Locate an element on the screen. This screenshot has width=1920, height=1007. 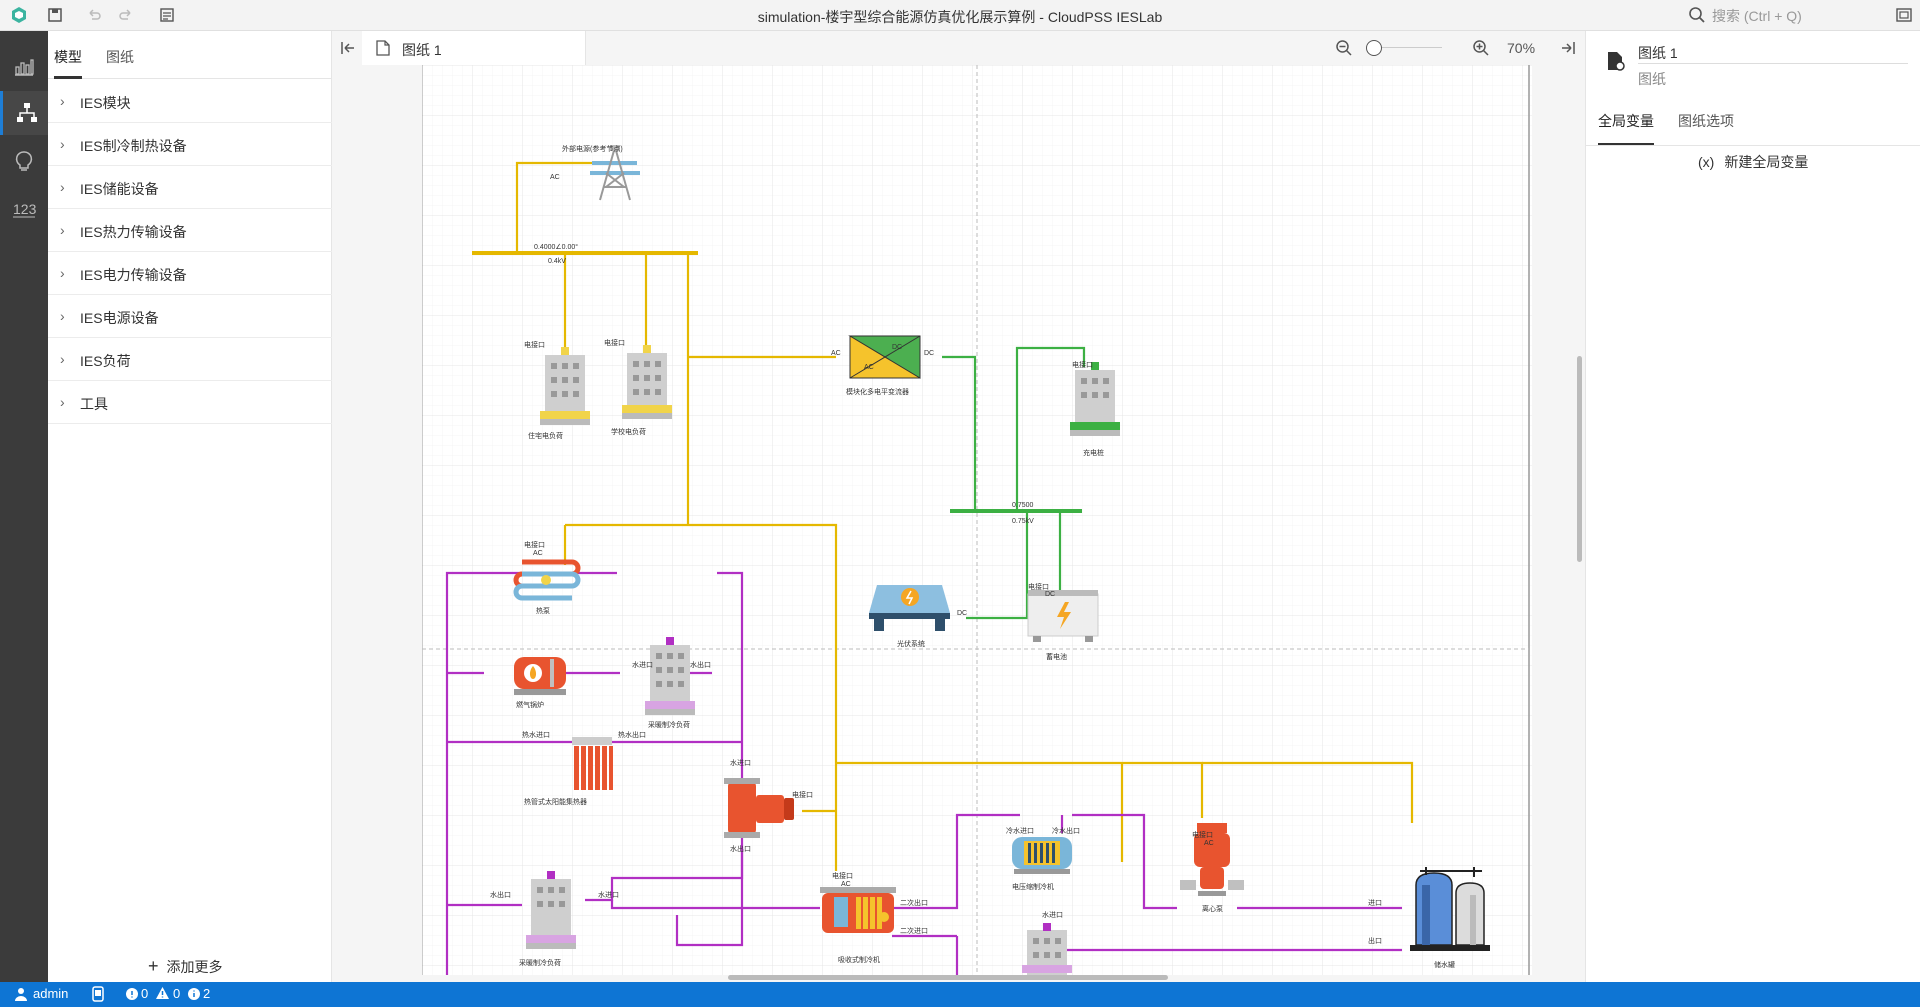
add-more-button: + 添加更多 is located at coordinates (185, 966).